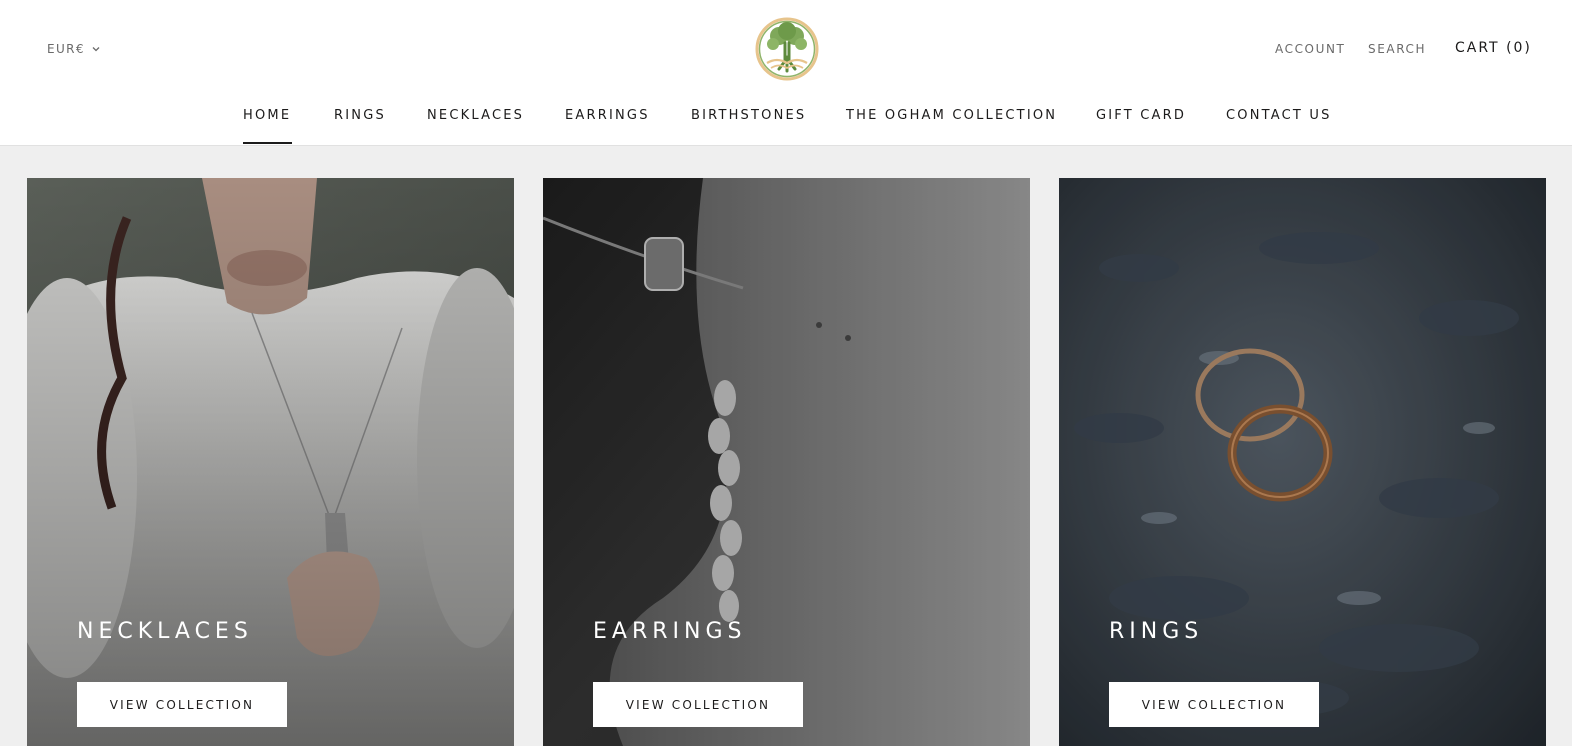 The width and height of the screenshot is (1572, 746). I want to click on nav-item-birthstones: BIRTHSTONES, so click(748, 115).